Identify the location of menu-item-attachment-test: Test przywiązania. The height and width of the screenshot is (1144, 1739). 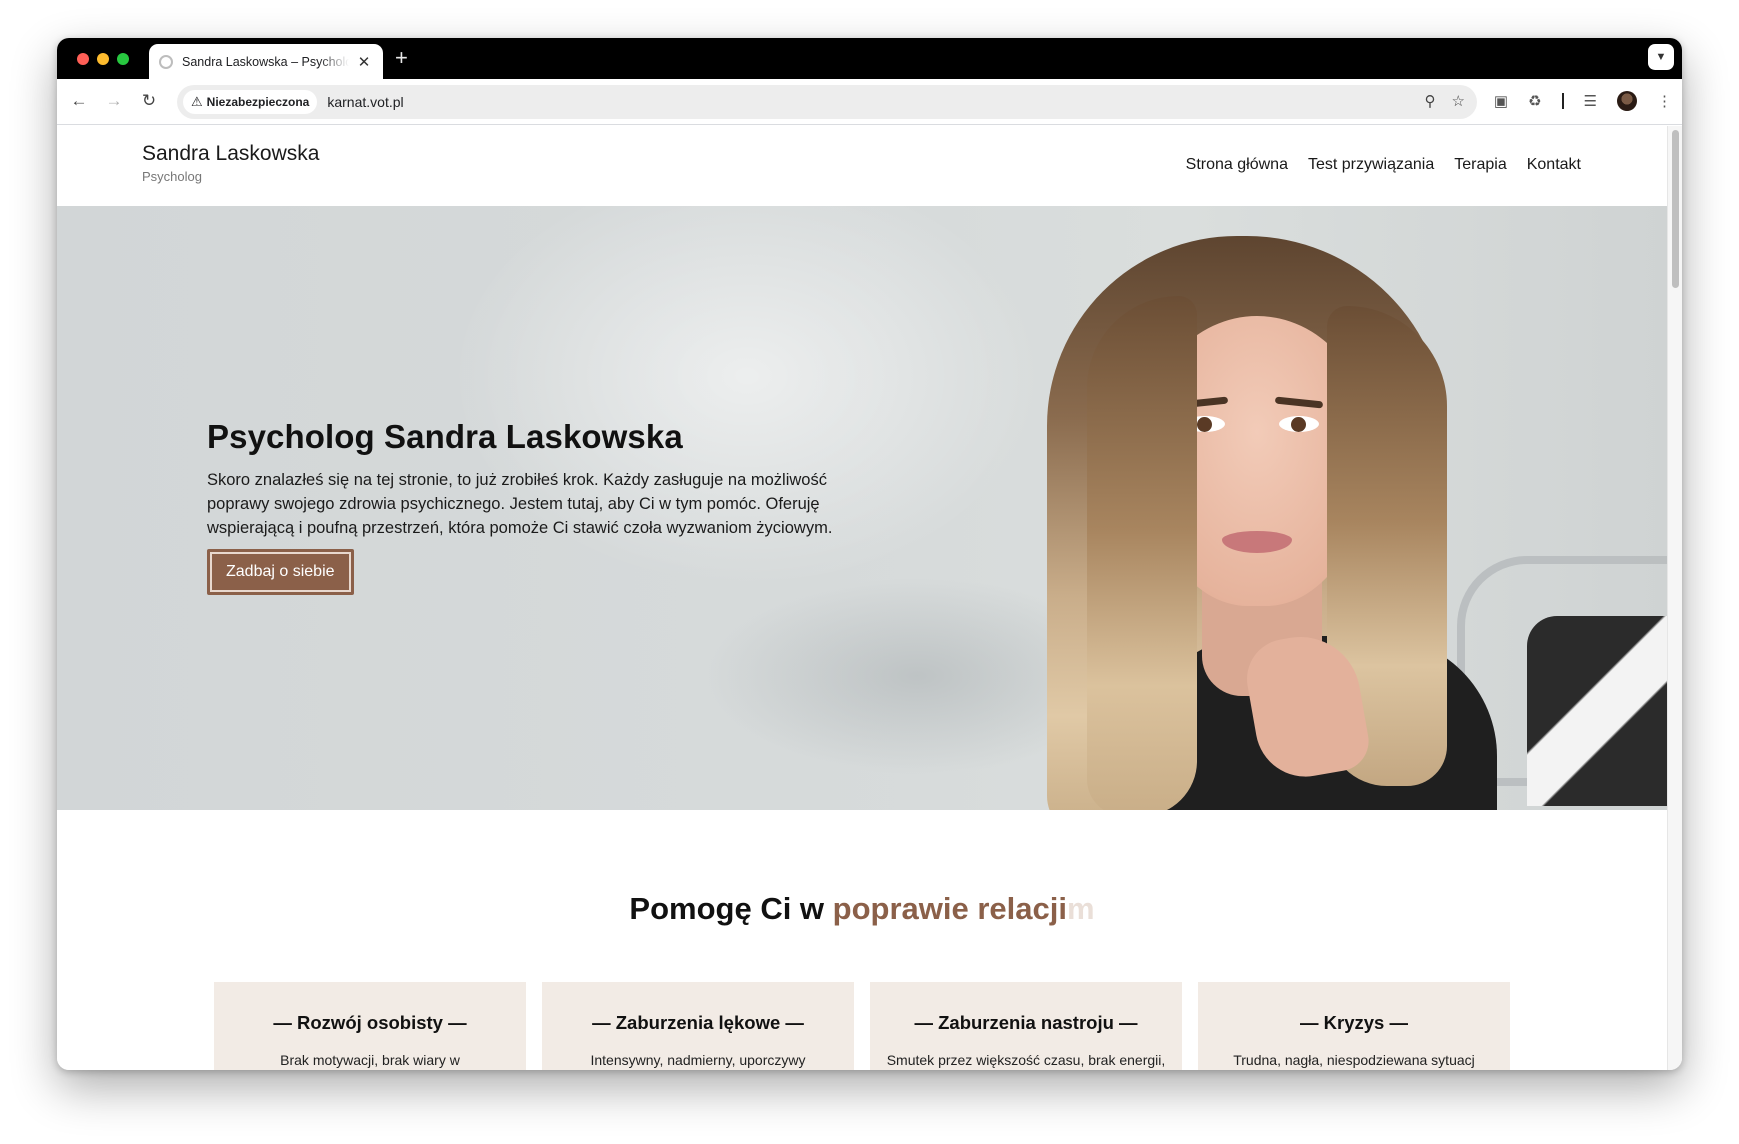
(1371, 165).